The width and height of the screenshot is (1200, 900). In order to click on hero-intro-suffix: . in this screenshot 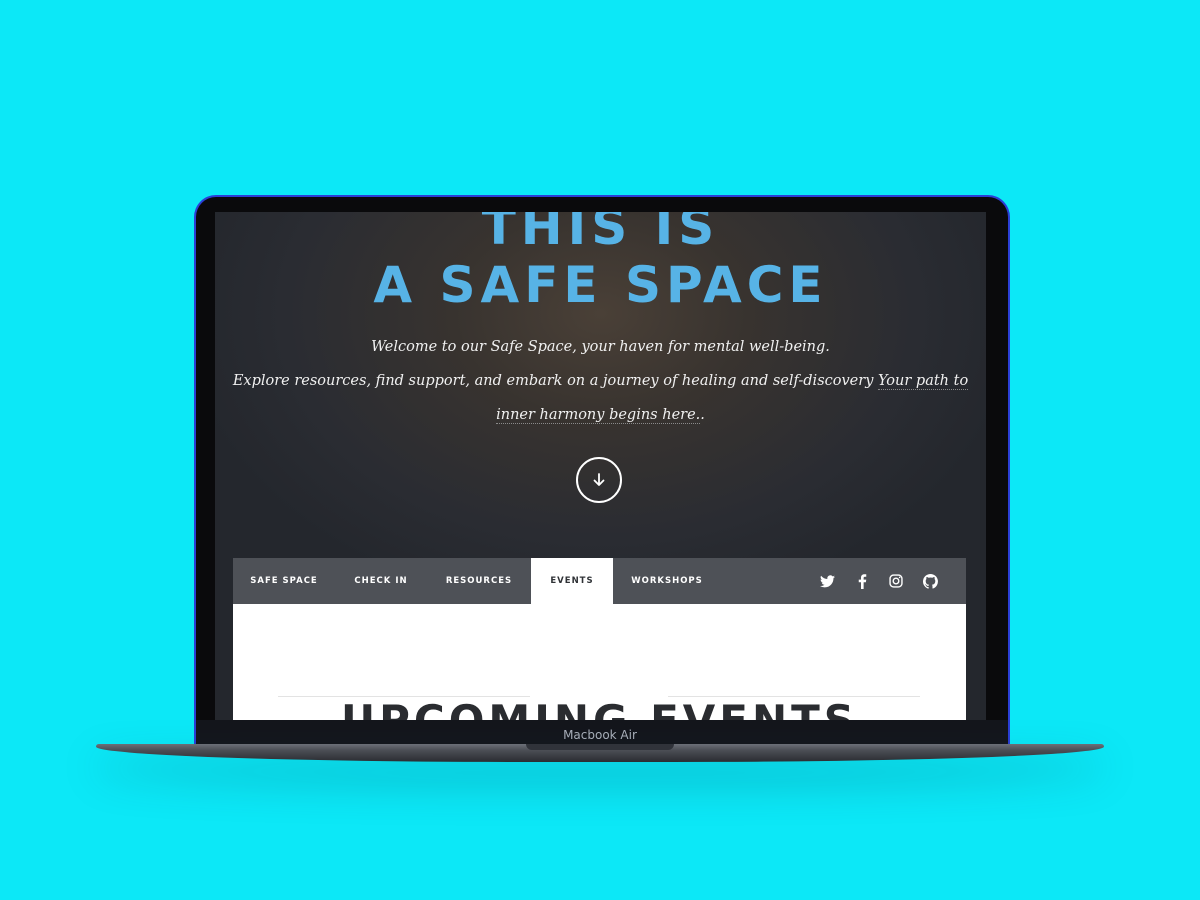, I will do `click(702, 415)`.